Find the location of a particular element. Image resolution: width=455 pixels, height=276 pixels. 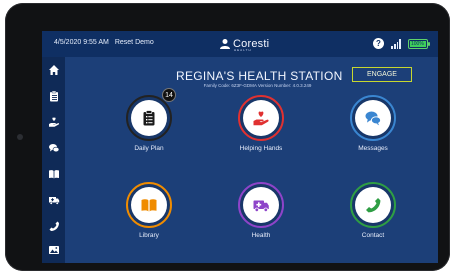

reset-demo-link: Reset Demo is located at coordinates (134, 42).